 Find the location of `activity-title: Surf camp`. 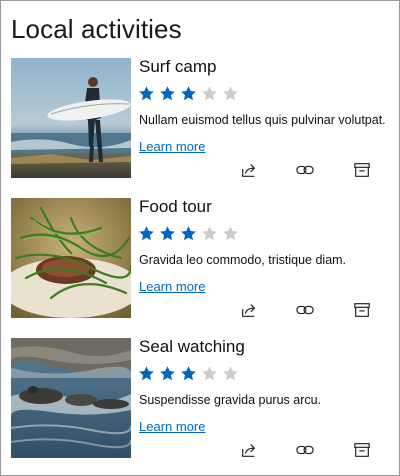

activity-title: Surf camp is located at coordinates (178, 66).